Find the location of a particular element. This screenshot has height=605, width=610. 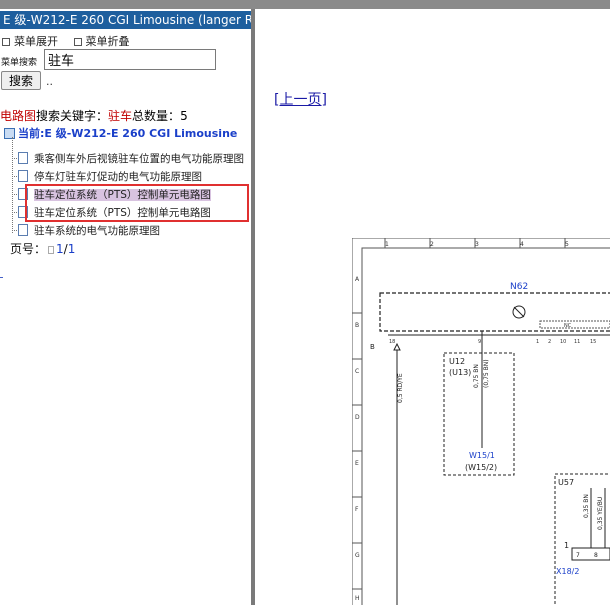

col-number: 1 is located at coordinates (387, 244).